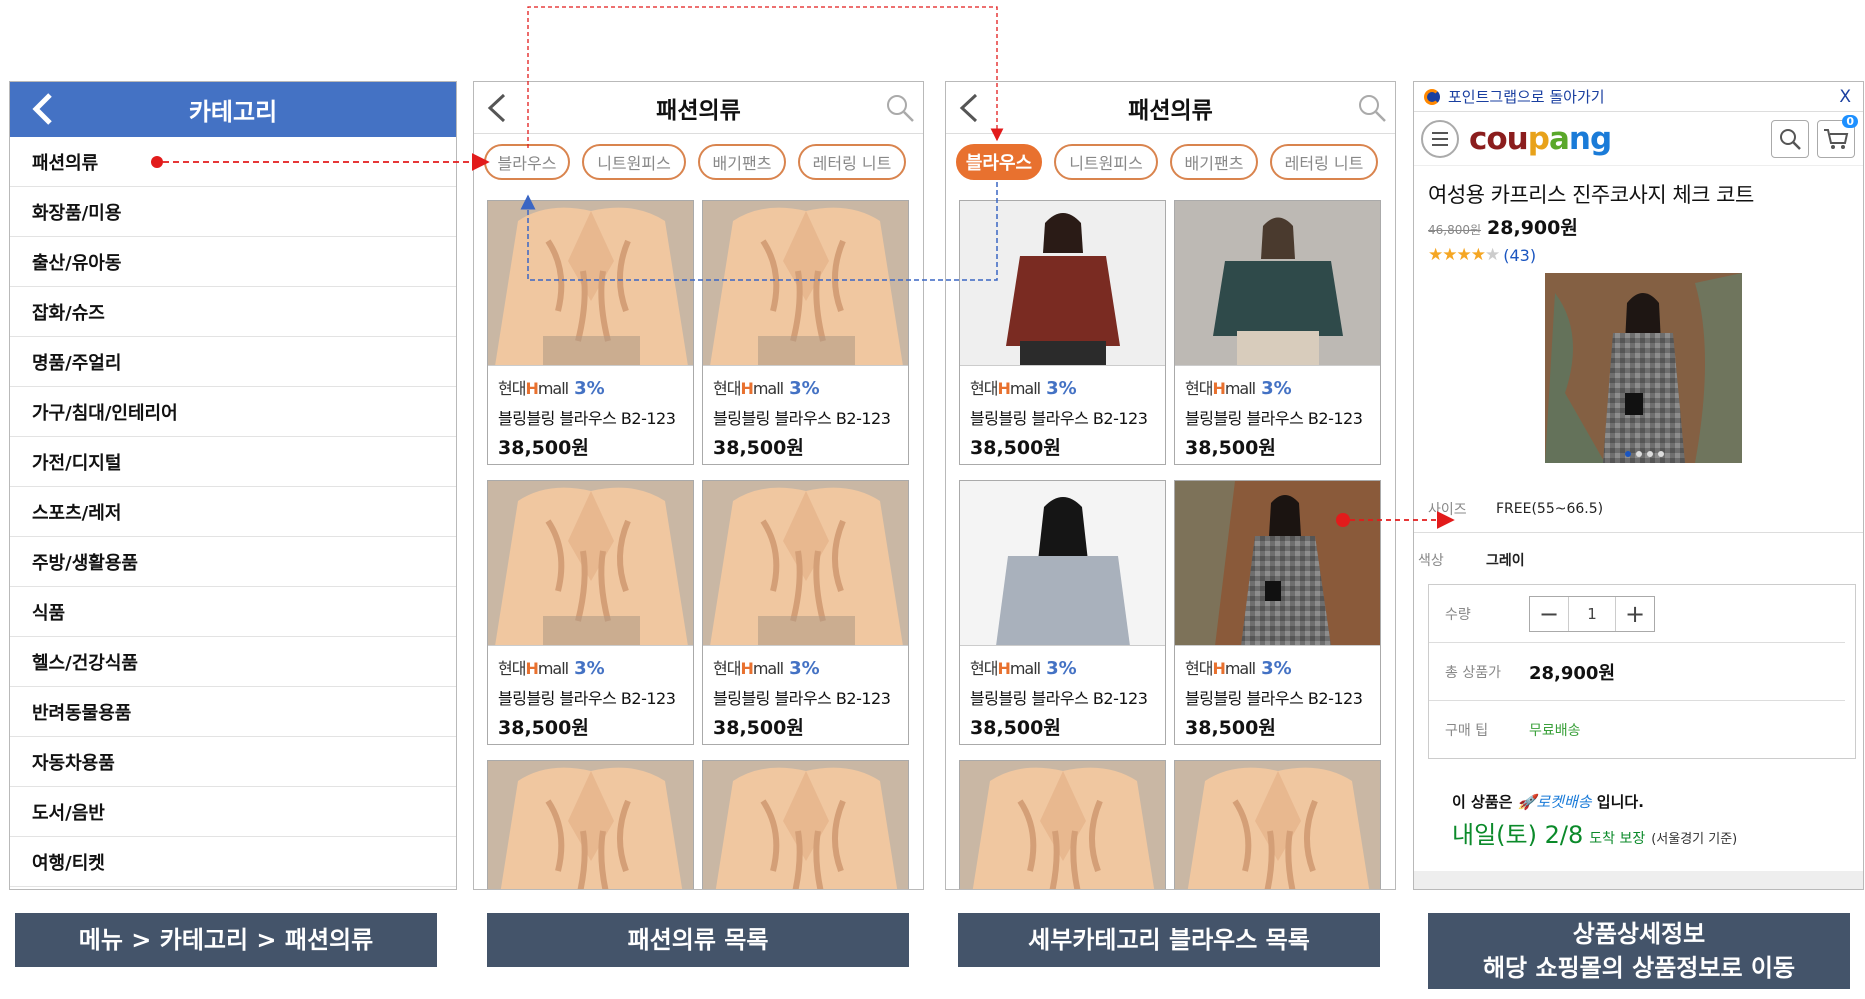  What do you see at coordinates (698, 110) in the screenshot?
I see `page-title: 패션의류` at bounding box center [698, 110].